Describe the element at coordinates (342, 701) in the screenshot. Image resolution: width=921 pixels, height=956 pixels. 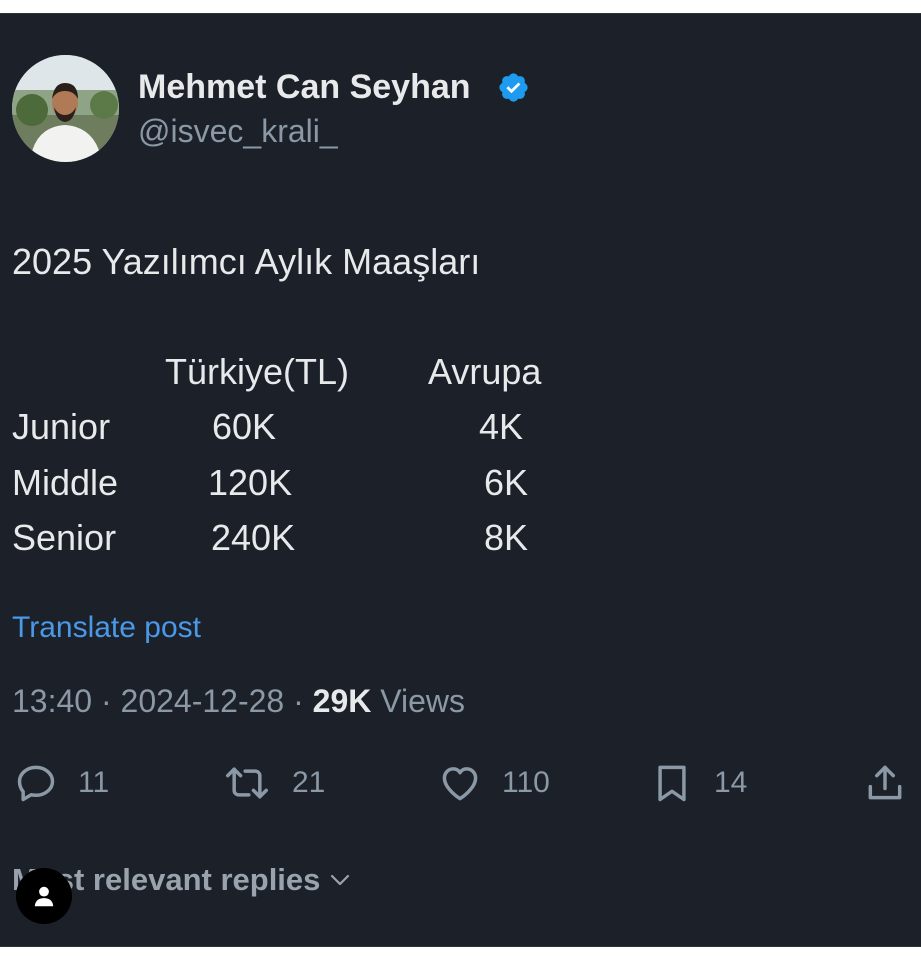
I see `views-count: 29K` at that location.